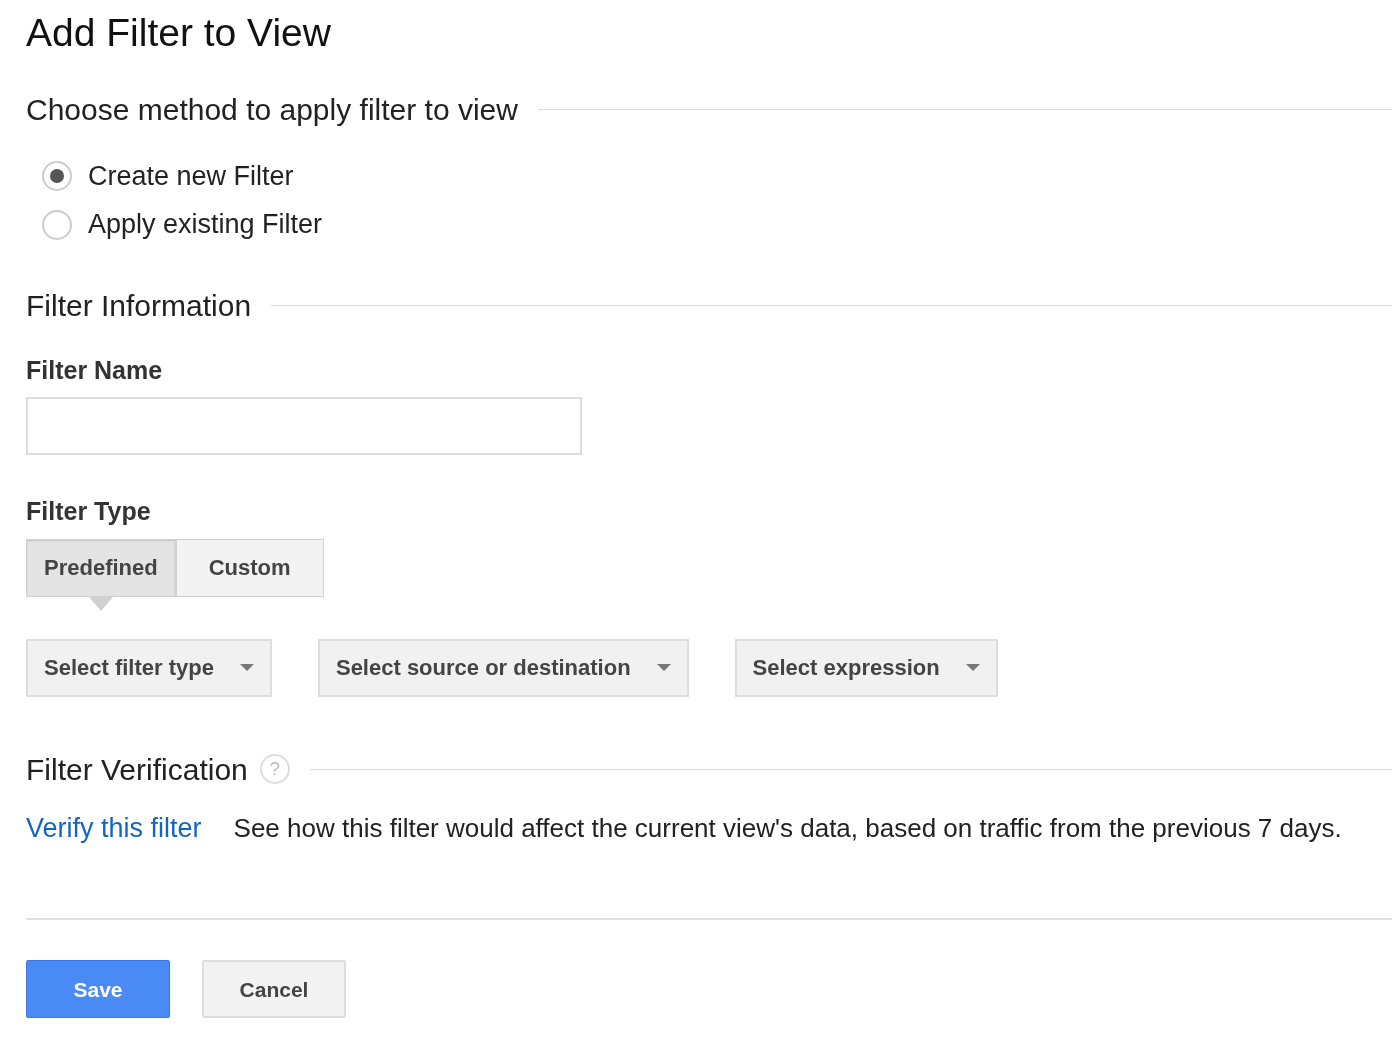  I want to click on input-field, so click(304, 426).